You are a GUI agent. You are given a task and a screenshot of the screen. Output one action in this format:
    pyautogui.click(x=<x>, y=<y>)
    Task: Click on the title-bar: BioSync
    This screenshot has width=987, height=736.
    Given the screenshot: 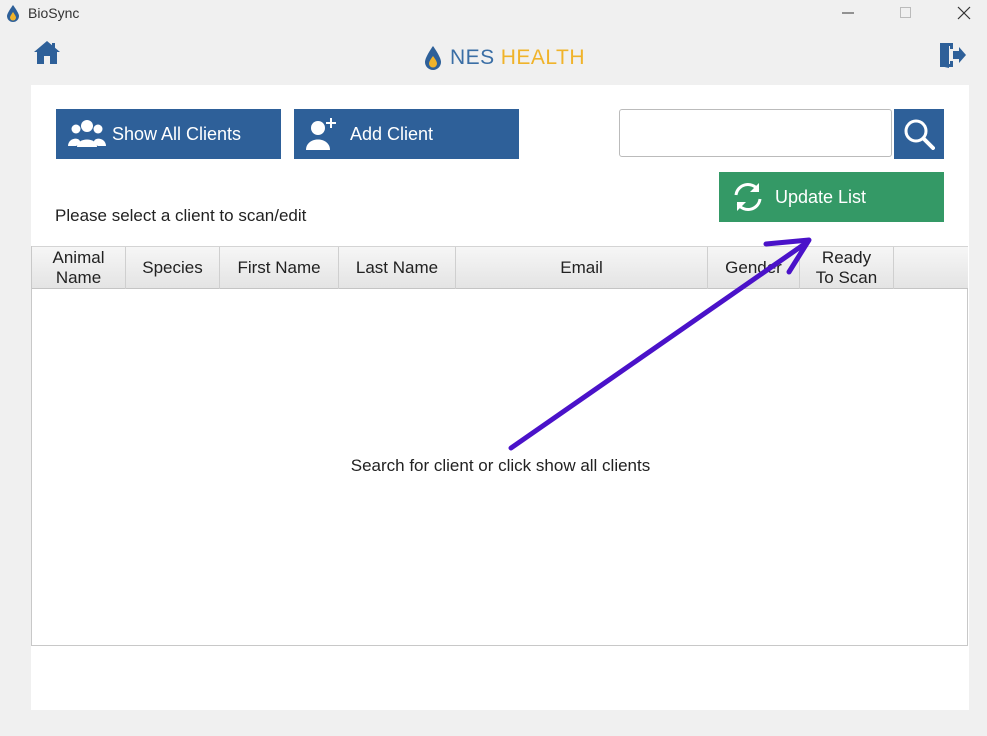 What is the action you would take?
    pyautogui.click(x=493, y=13)
    